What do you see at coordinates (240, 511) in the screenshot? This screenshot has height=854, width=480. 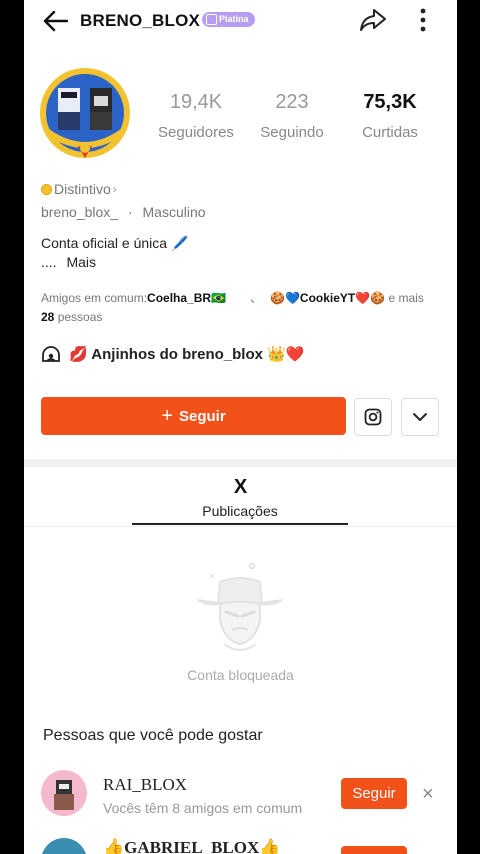 I see `tab-posts: Publicações` at bounding box center [240, 511].